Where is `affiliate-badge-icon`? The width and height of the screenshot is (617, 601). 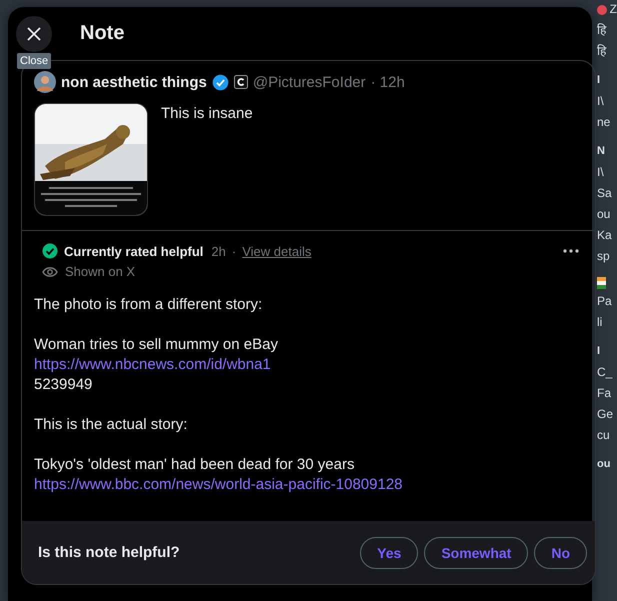 affiliate-badge-icon is located at coordinates (241, 82).